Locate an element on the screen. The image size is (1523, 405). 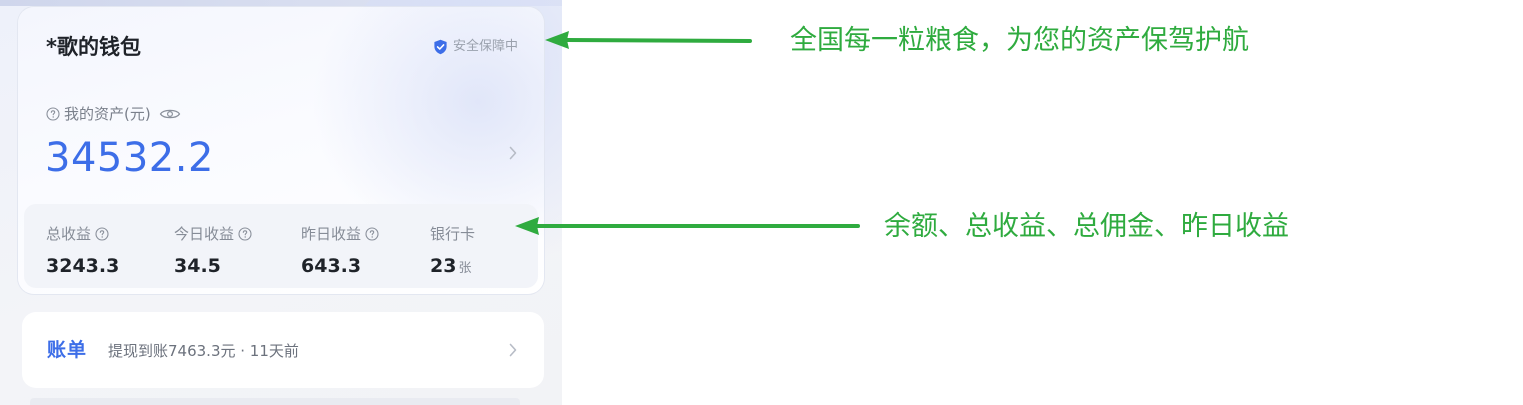
stat-value-row: 23 张 is located at coordinates (452, 267).